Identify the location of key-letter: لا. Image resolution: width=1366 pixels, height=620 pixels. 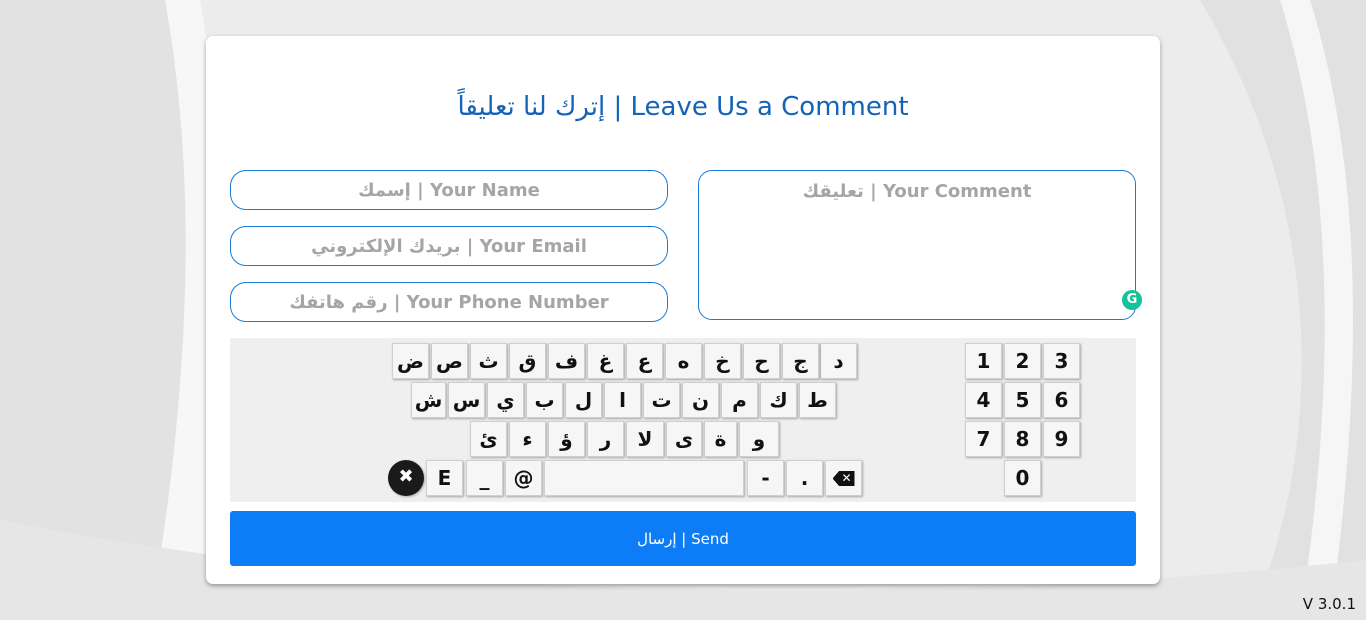
(645, 439).